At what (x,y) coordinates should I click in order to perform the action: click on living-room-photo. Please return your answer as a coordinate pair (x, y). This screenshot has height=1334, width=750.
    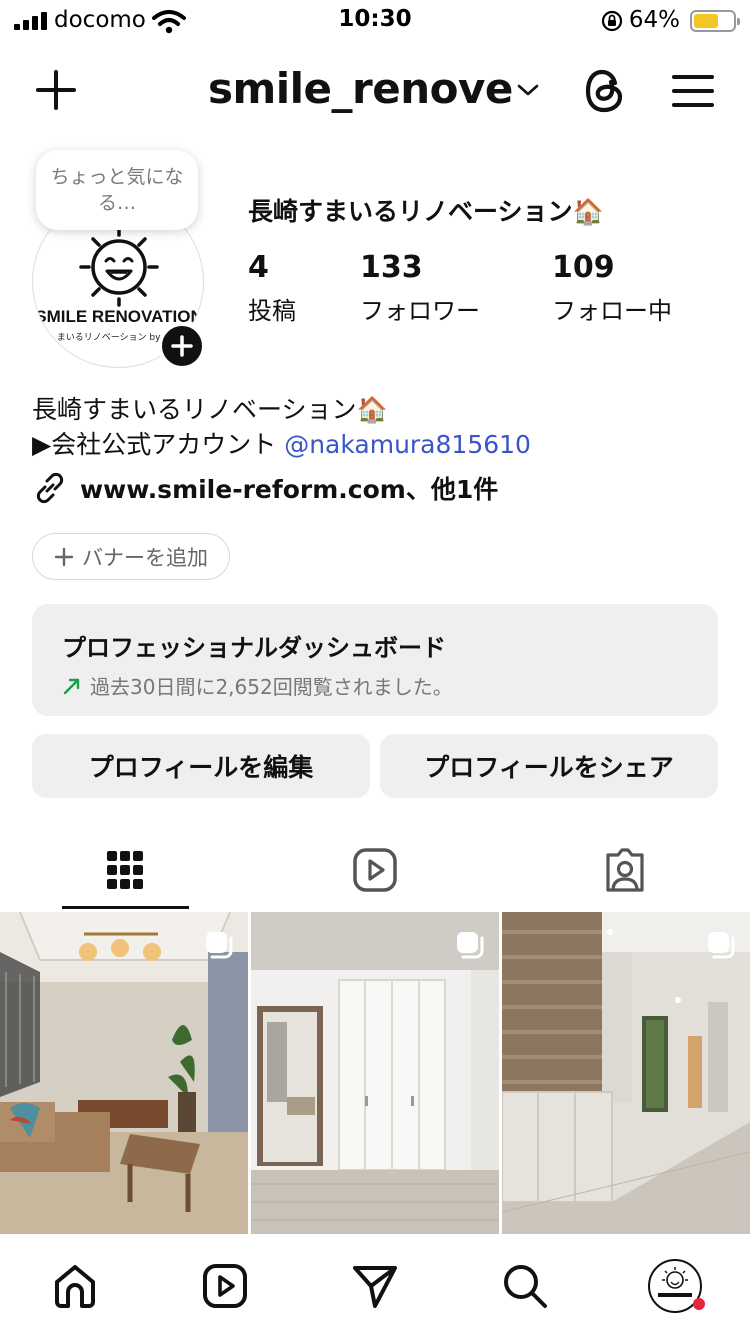
    Looking at the image, I should click on (124, 1073).